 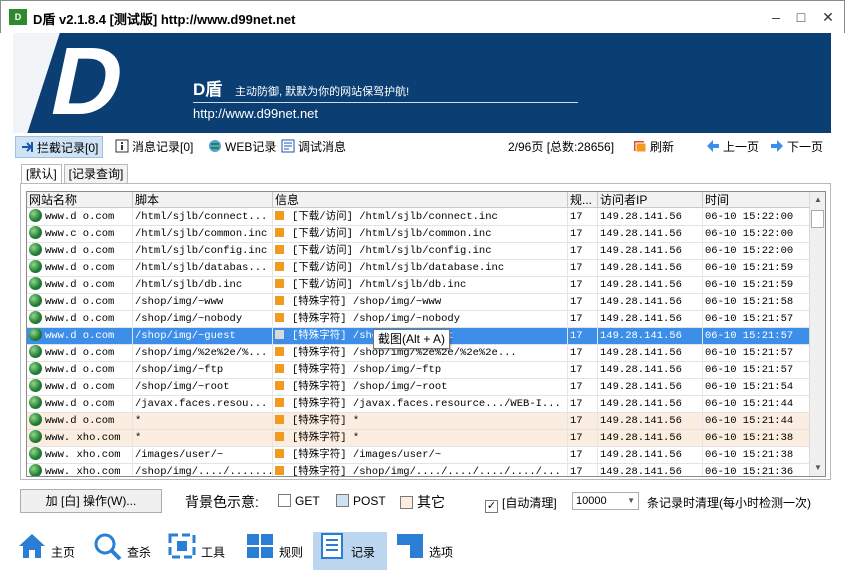 I want to click on message-log-button: 消息记录[0], so click(x=154, y=147).